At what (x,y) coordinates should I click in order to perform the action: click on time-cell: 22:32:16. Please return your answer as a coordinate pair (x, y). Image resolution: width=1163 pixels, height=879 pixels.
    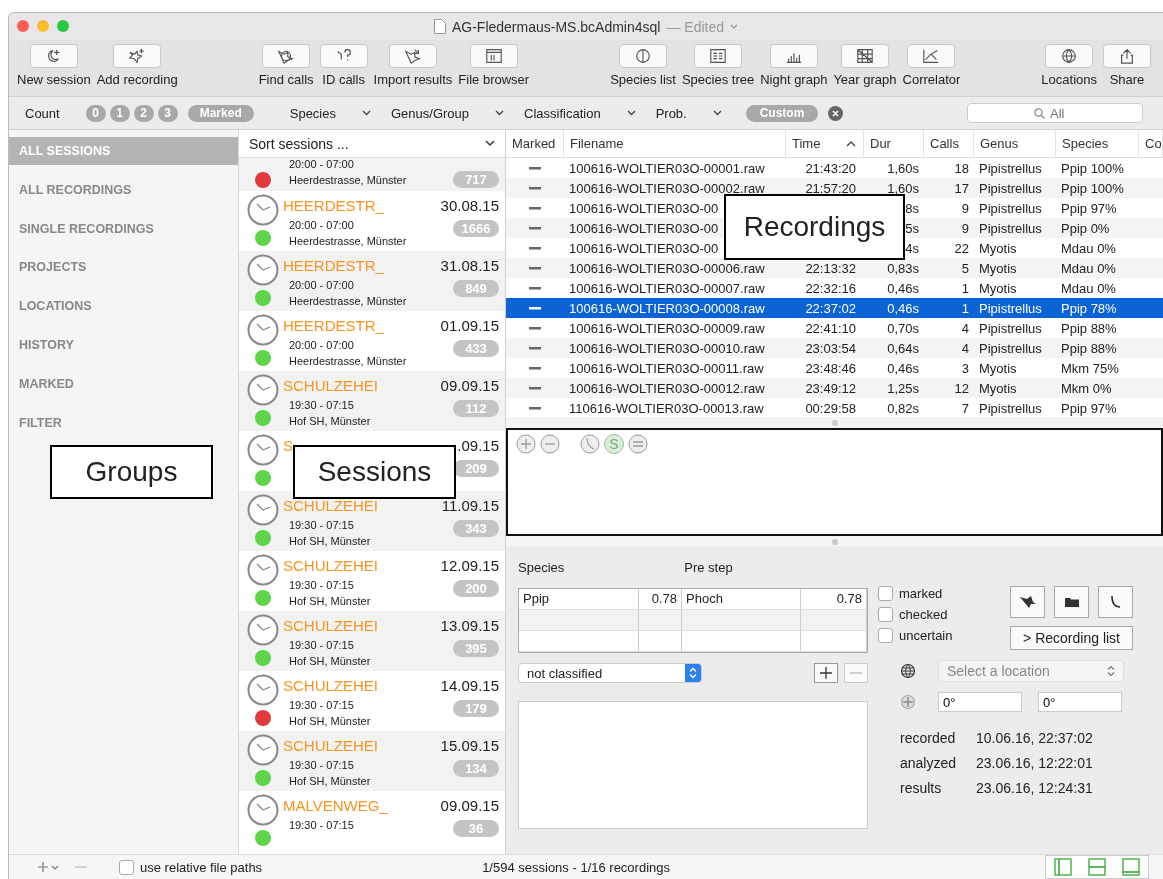
    Looking at the image, I should click on (830, 288).